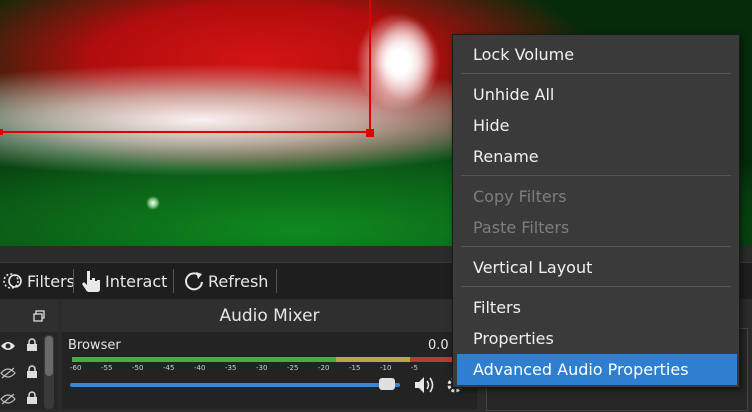 The image size is (752, 412). What do you see at coordinates (12, 281) in the screenshot?
I see `filters-icon` at bounding box center [12, 281].